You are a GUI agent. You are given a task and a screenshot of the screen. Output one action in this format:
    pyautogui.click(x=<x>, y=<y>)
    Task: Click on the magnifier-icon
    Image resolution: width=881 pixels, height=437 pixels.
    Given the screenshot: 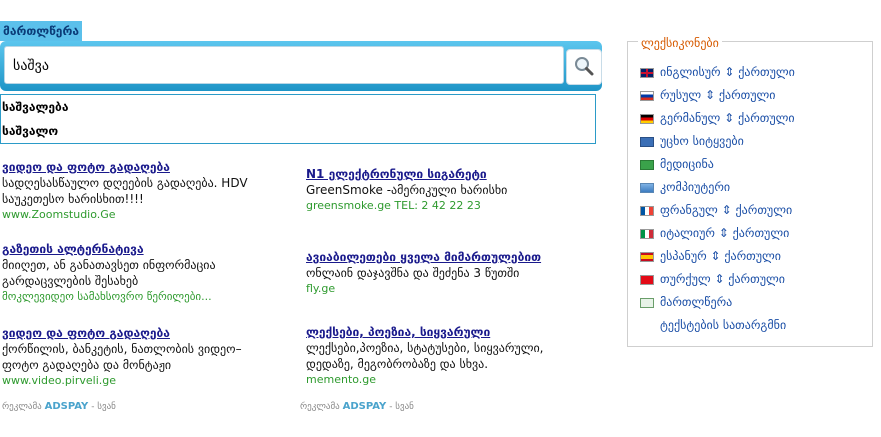 What is the action you would take?
    pyautogui.click(x=584, y=66)
    